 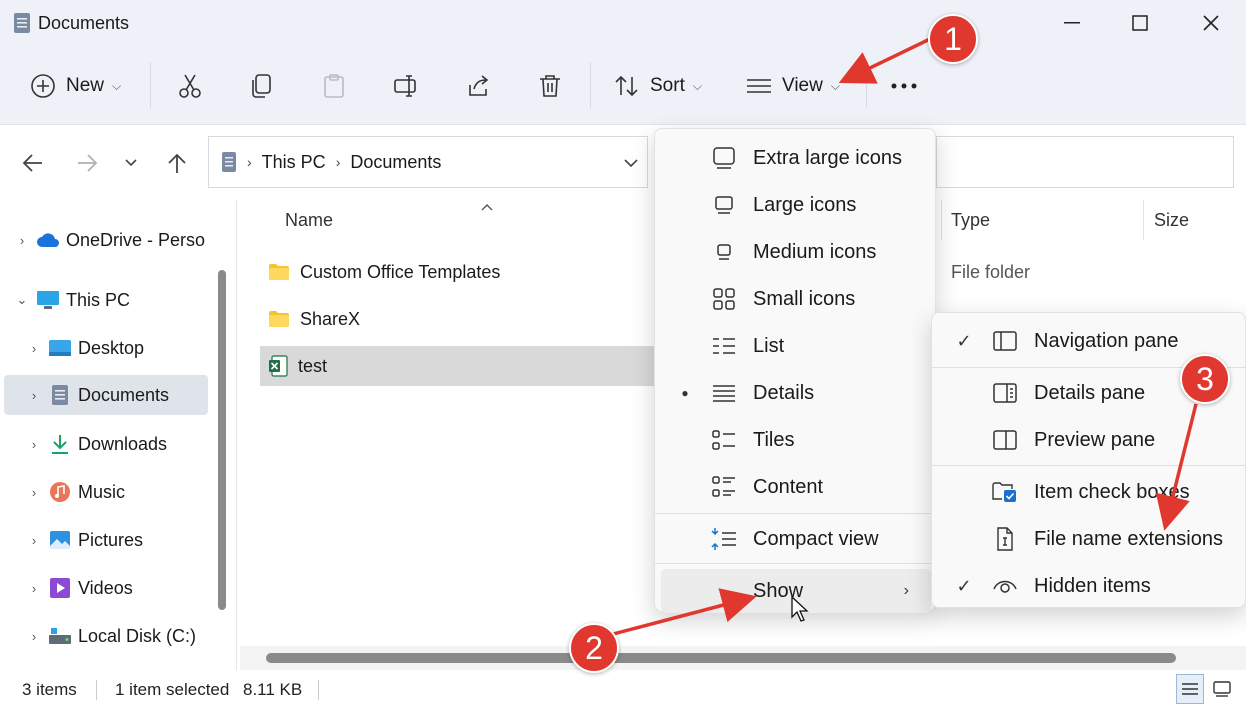 What do you see at coordinates (796, 539) in the screenshot?
I see `menu-item-compact-view: Compact view` at bounding box center [796, 539].